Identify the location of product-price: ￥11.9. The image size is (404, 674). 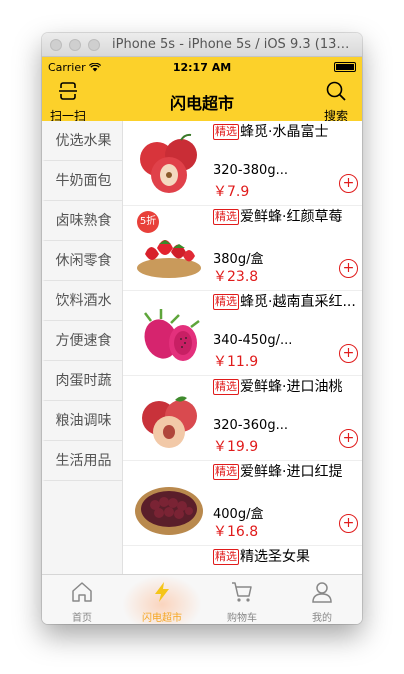
(236, 362).